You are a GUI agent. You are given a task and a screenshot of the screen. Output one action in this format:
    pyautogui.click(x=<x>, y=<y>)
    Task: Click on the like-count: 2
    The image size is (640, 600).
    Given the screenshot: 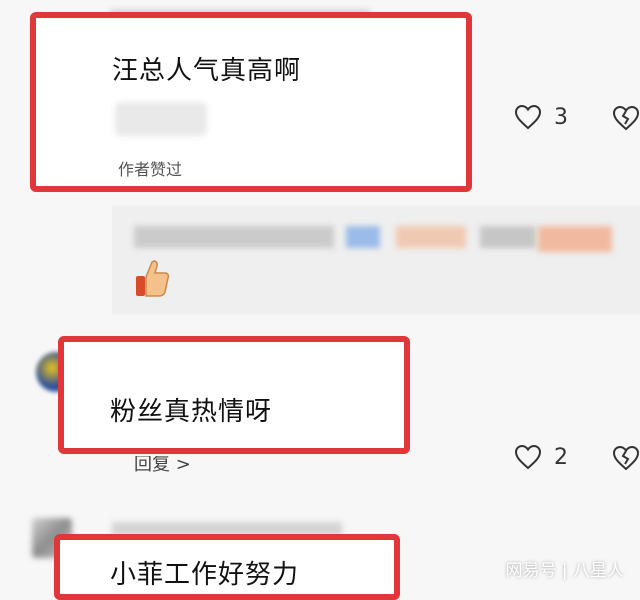 What is the action you would take?
    pyautogui.click(x=561, y=457)
    